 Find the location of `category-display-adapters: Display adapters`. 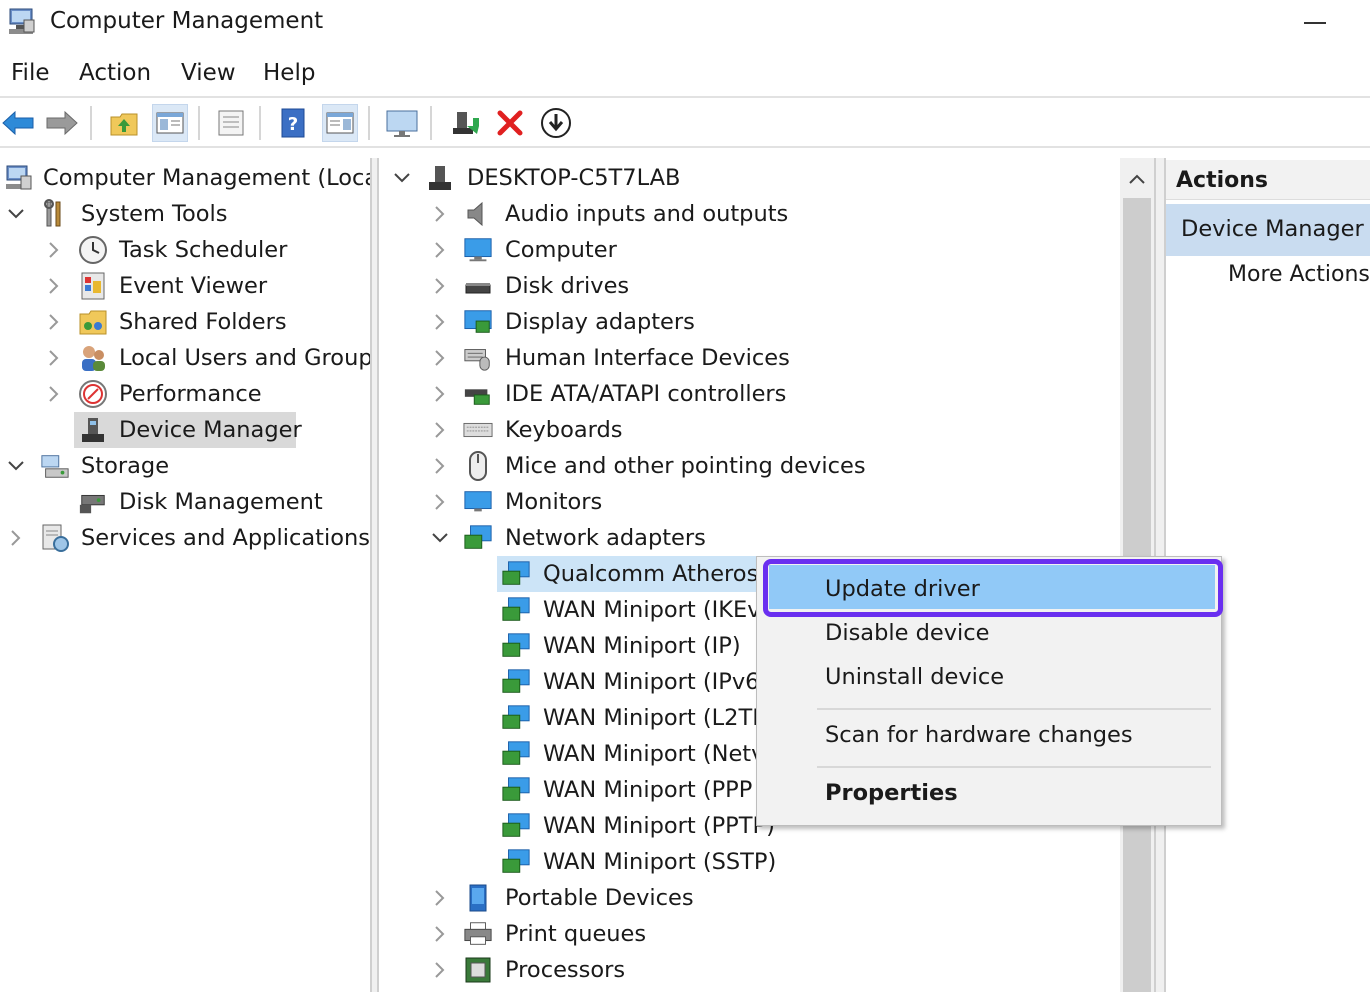

category-display-adapters: Display adapters is located at coordinates (749, 322).